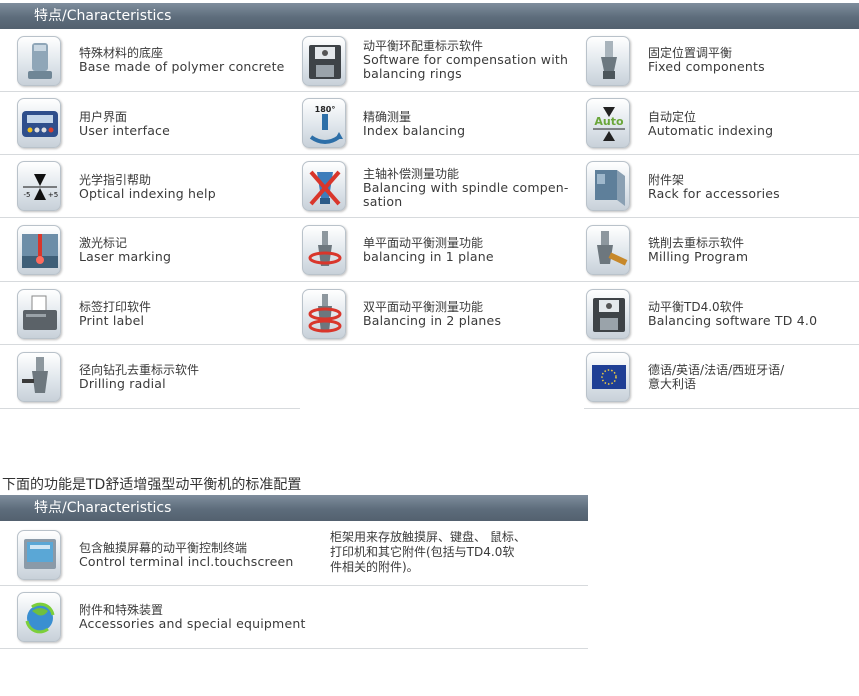 This screenshot has width=859, height=696. What do you see at coordinates (112, 320) in the screenshot?
I see `feature-en-label: Print label` at bounding box center [112, 320].